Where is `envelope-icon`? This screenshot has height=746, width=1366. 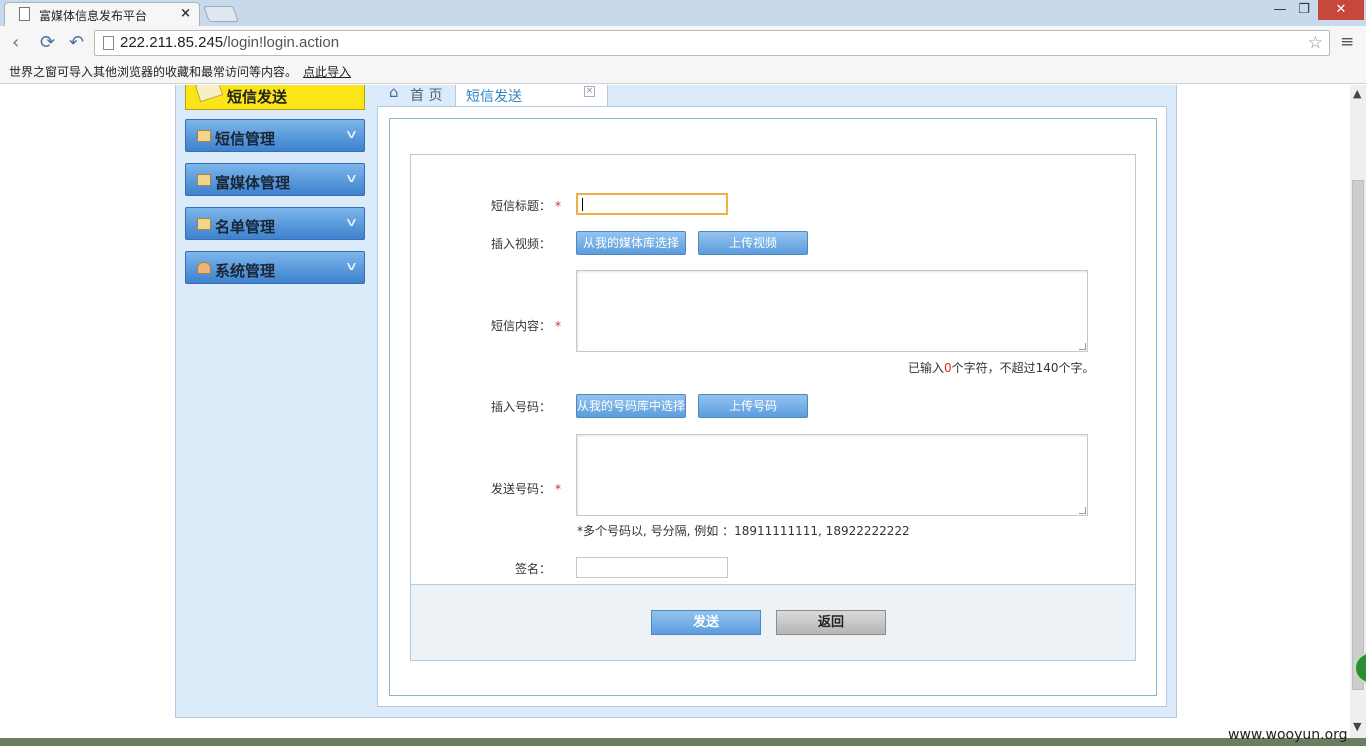 envelope-icon is located at coordinates (209, 94).